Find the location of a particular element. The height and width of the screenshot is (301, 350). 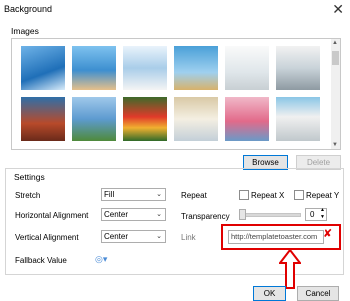

ok-button: OK is located at coordinates (269, 293).